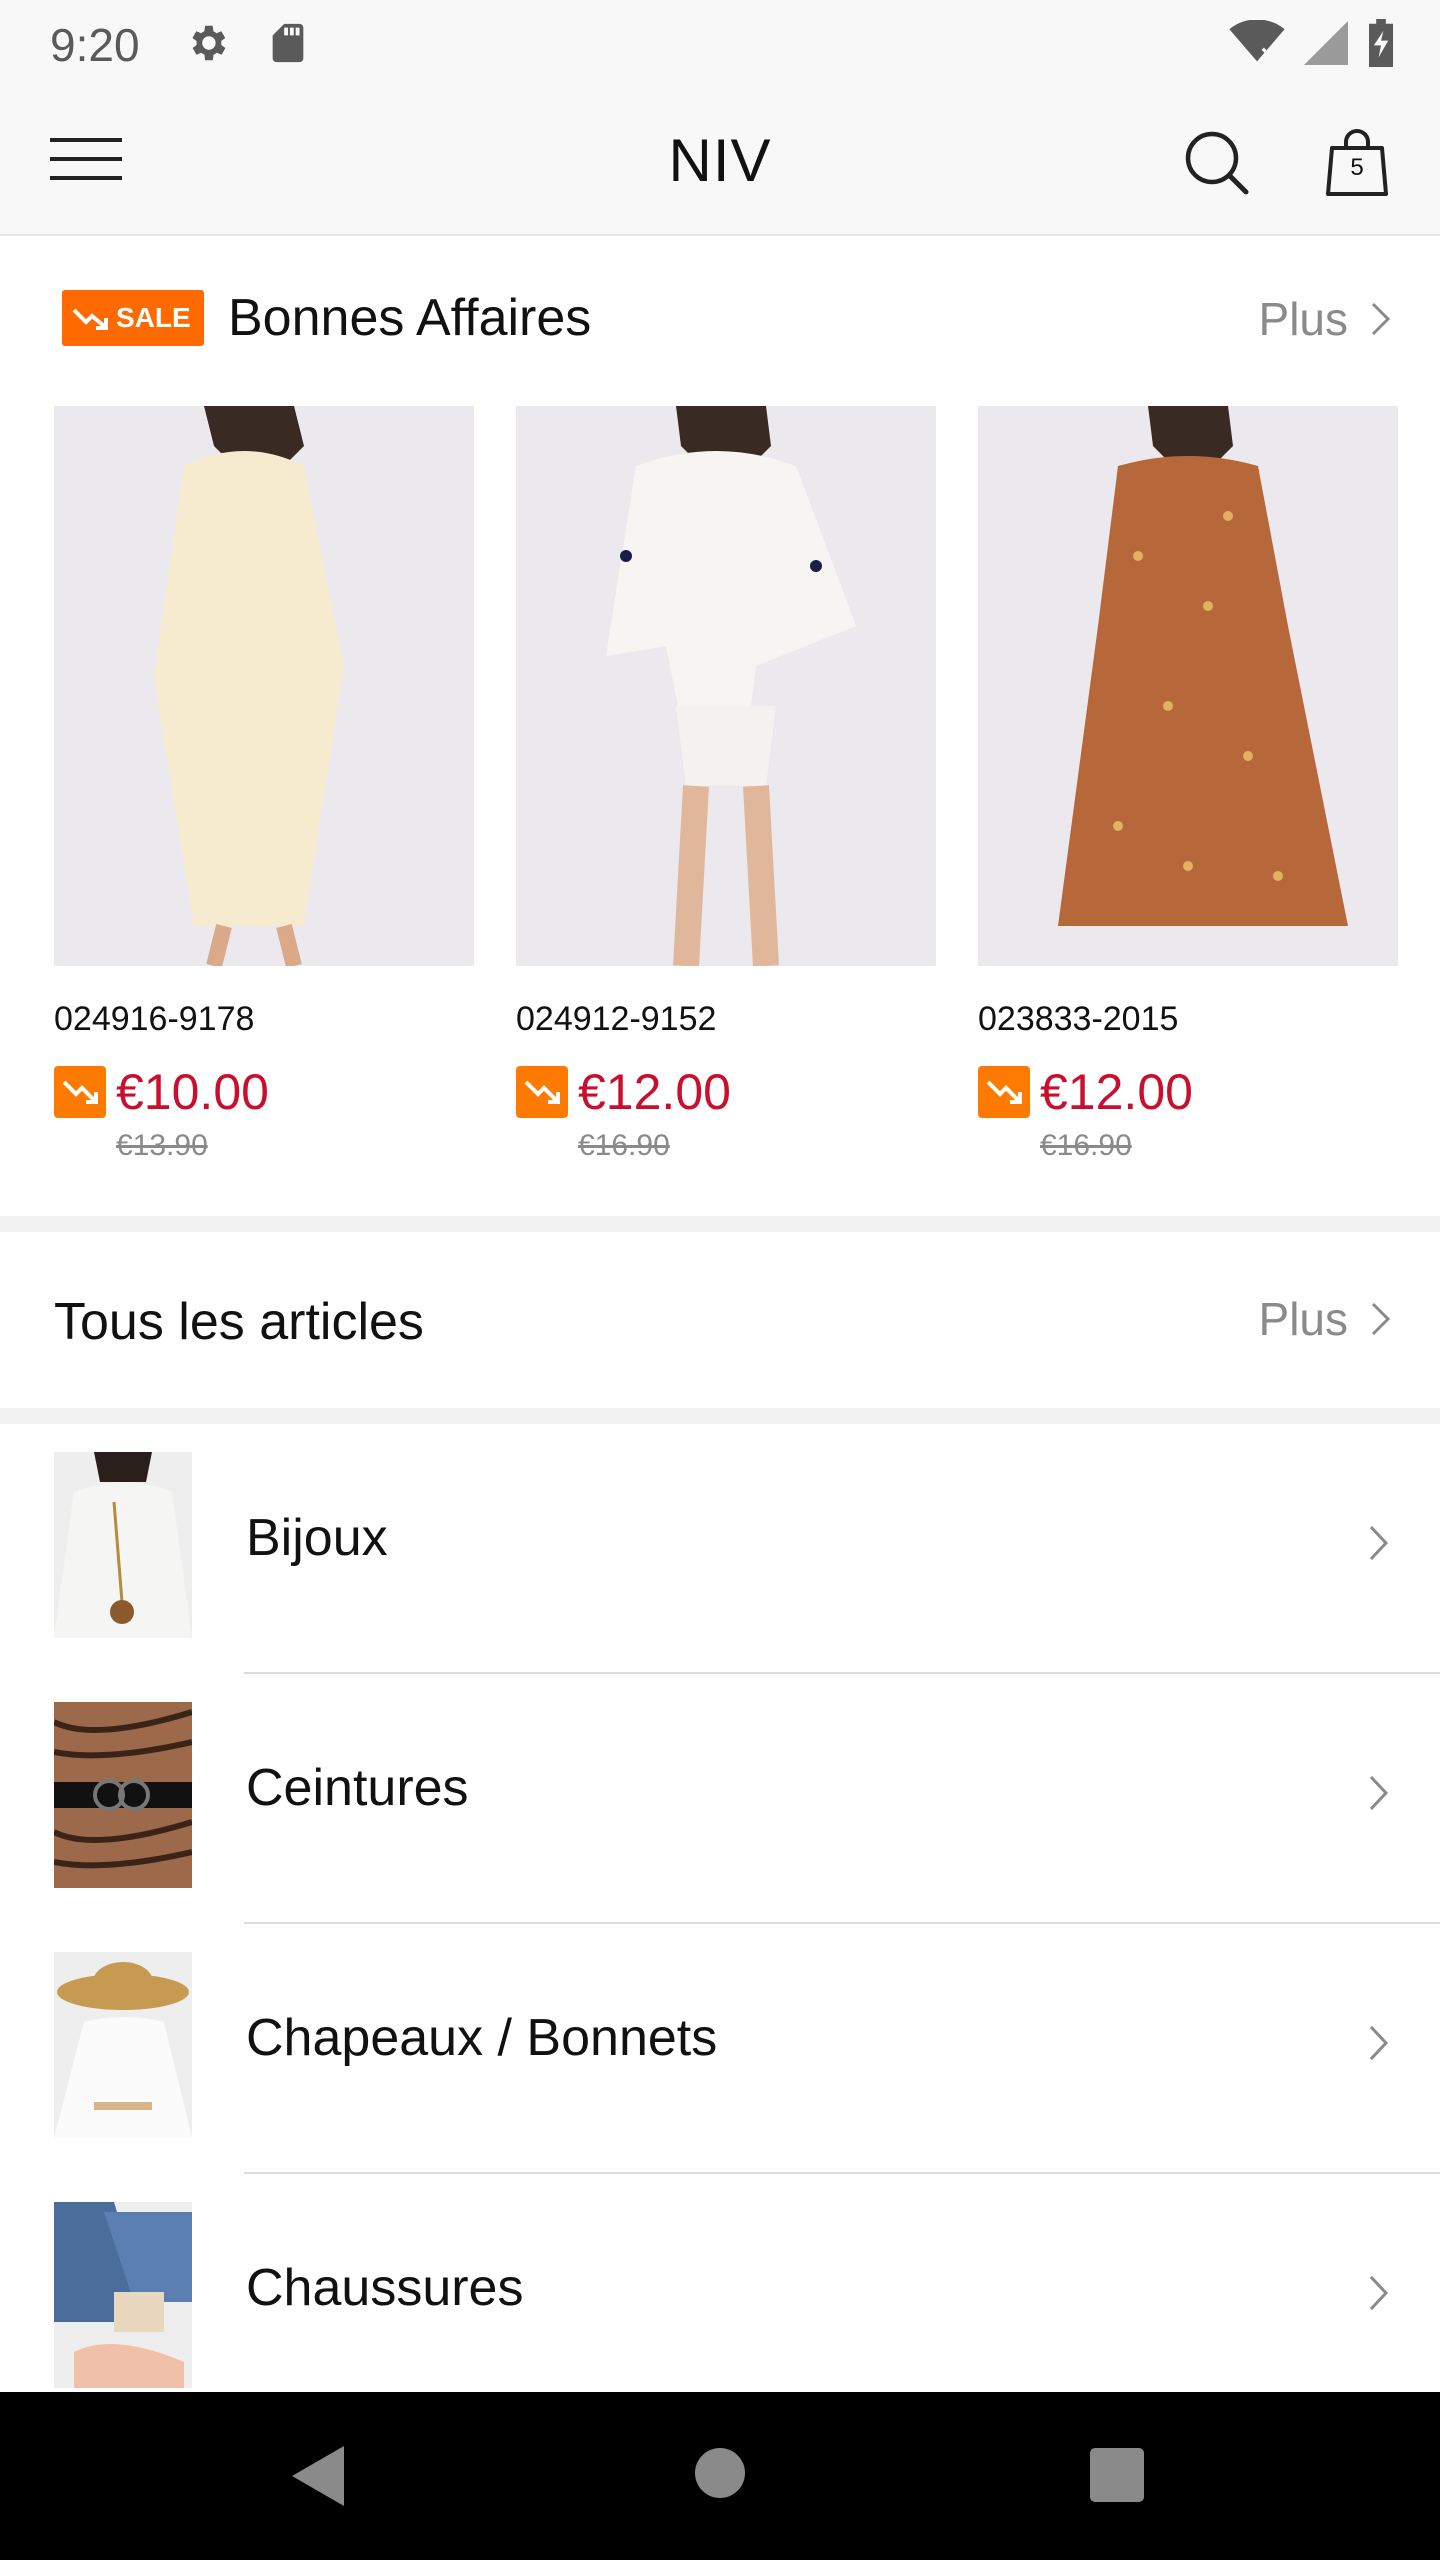 The height and width of the screenshot is (2560, 1440). Describe the element at coordinates (209, 43) in the screenshot. I see `gear-icon` at that location.